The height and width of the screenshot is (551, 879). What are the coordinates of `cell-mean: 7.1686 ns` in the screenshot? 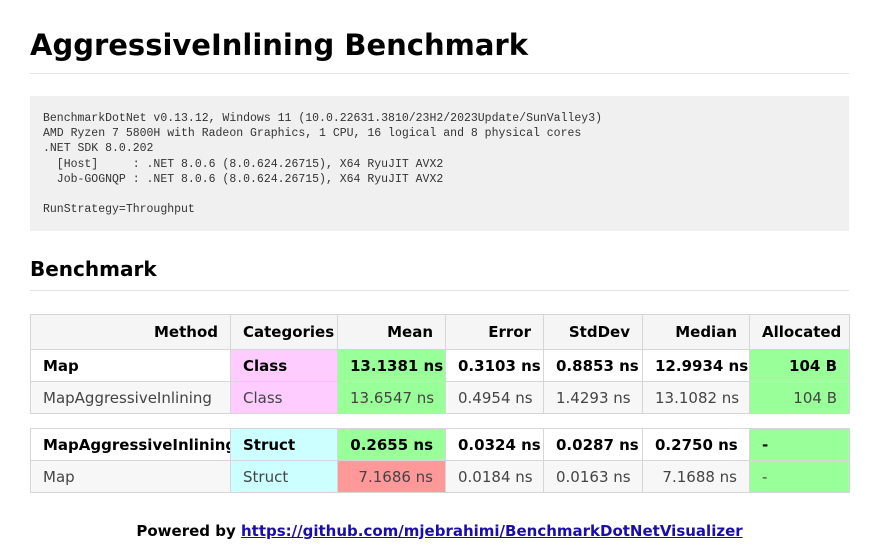 It's located at (391, 476).